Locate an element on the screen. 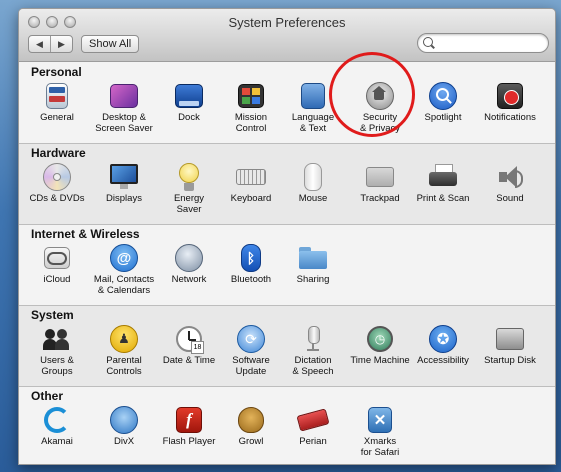 Image resolution: width=561 pixels, height=472 pixels. show-all-button: Show All is located at coordinates (110, 44).